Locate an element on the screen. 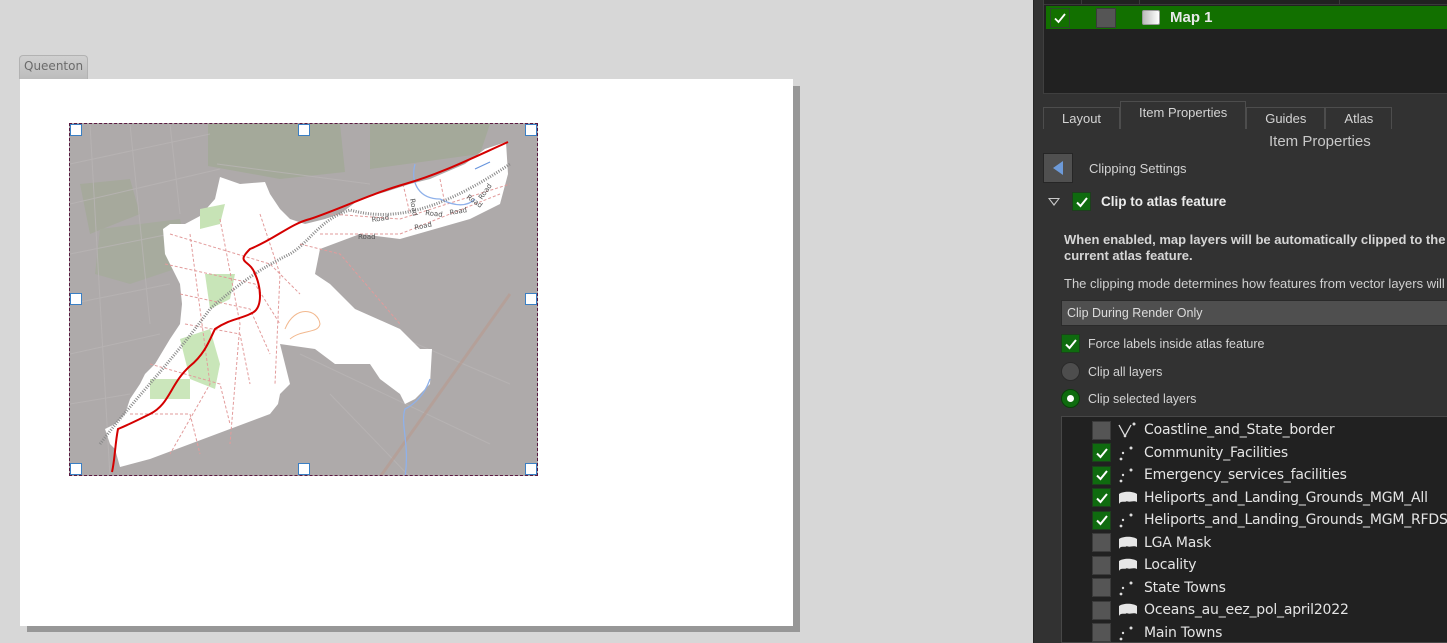 This screenshot has width=1447, height=643. item-visible-checkbox is located at coordinates (1060, 17).